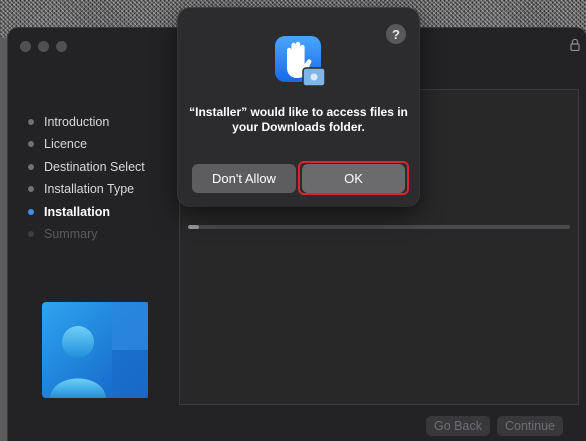  What do you see at coordinates (66, 144) in the screenshot?
I see `step-label: Licence` at bounding box center [66, 144].